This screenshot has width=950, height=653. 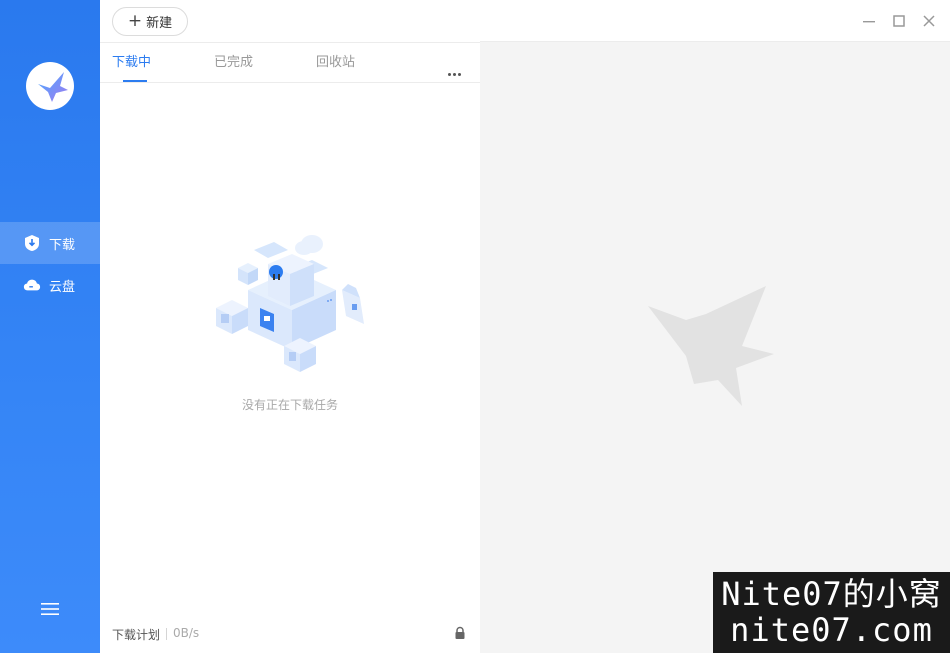 I want to click on close-icon, so click(x=929, y=21).